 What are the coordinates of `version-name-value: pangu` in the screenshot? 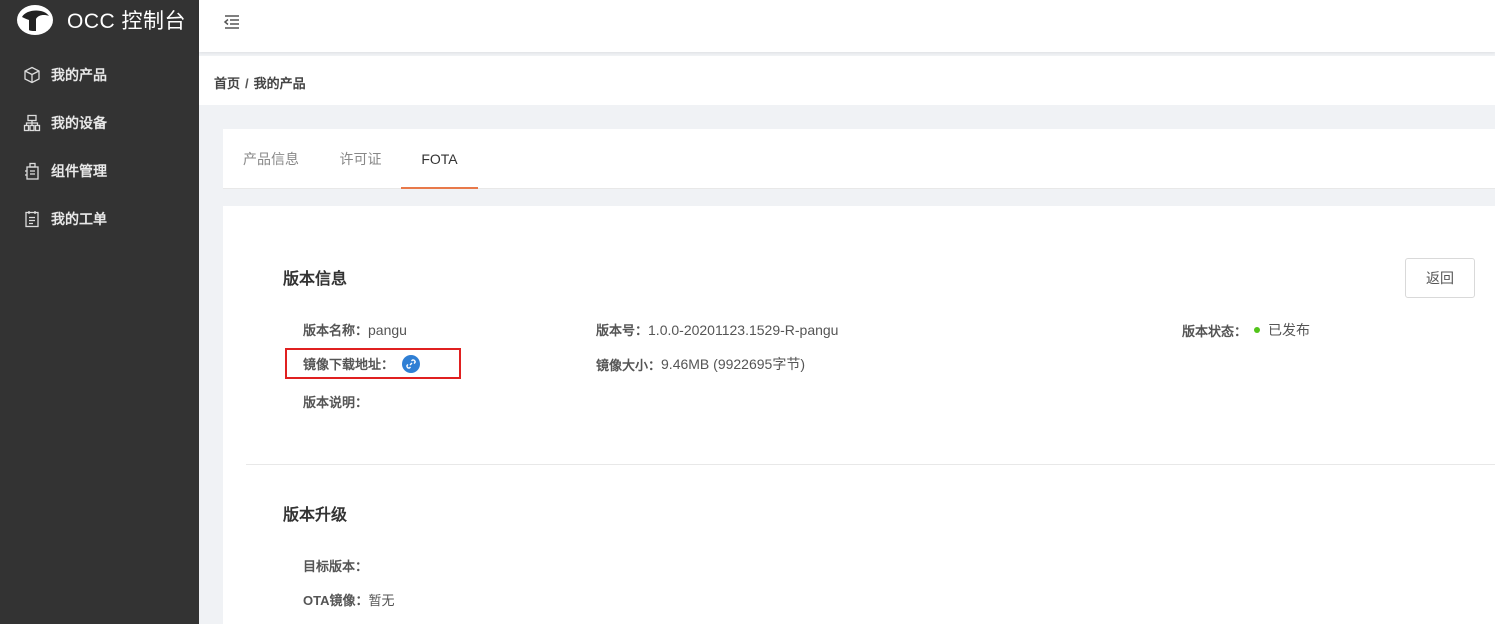 It's located at (387, 329).